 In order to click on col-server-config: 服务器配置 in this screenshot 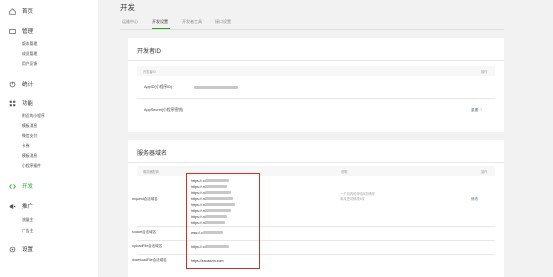, I will do `click(151, 172)`.